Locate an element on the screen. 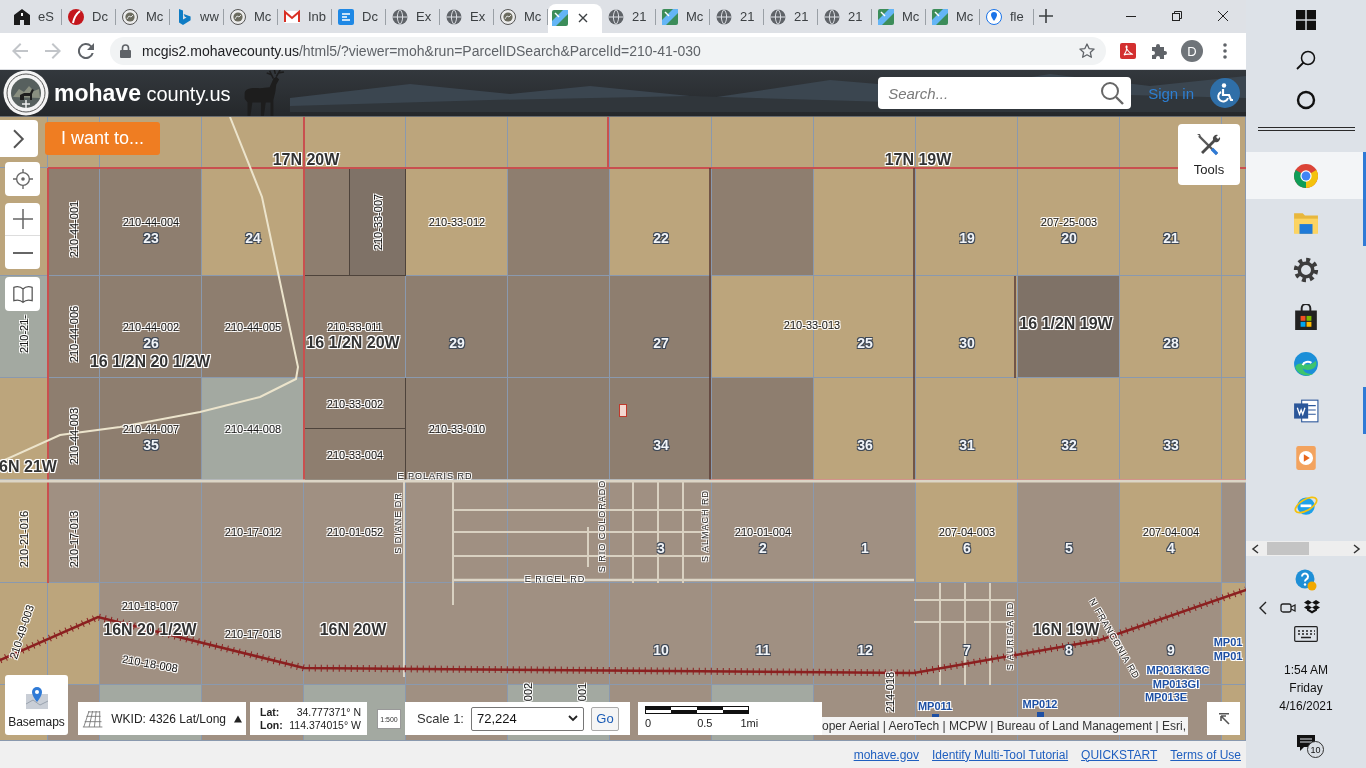 The image size is (1366, 768). section-number: 27 is located at coordinates (661, 343).